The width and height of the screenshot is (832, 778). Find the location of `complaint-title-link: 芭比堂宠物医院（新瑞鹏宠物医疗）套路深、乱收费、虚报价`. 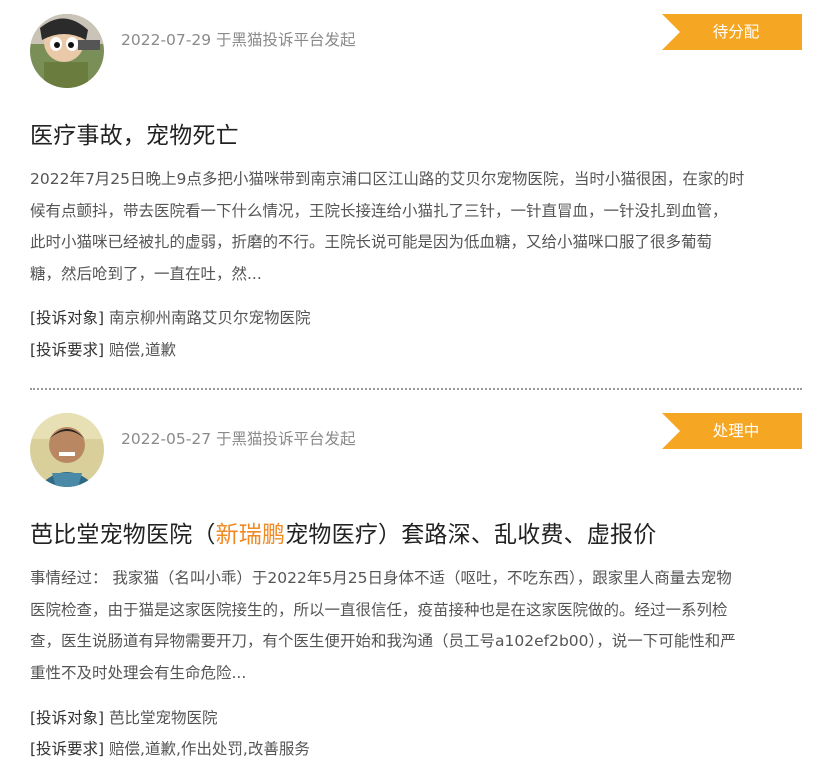

complaint-title-link: 芭比堂宠物医院（新瑞鹏宠物医疗）套路深、乱收费、虚报价 is located at coordinates (343, 532).